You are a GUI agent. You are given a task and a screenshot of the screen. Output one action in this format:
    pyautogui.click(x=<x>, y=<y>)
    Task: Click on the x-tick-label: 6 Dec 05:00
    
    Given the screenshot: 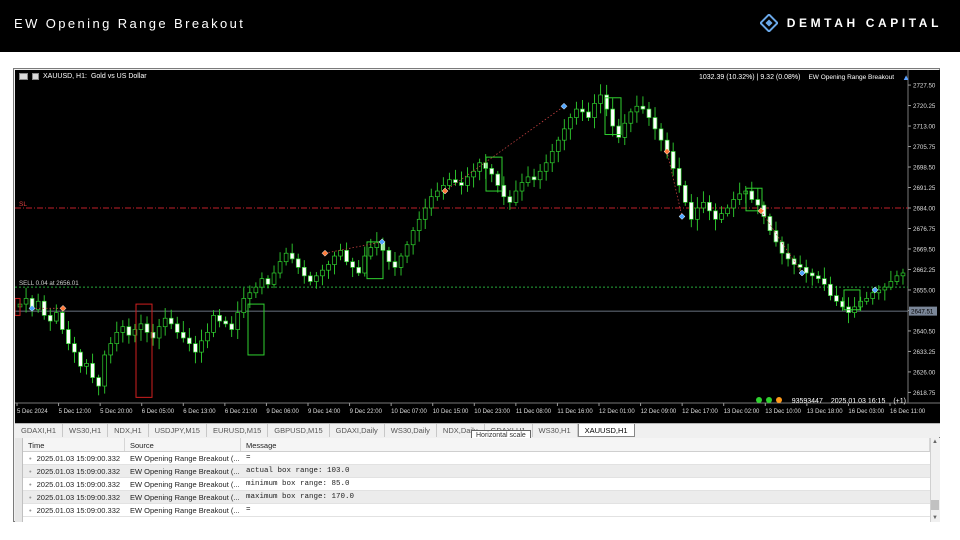 What is the action you would take?
    pyautogui.click(x=158, y=412)
    